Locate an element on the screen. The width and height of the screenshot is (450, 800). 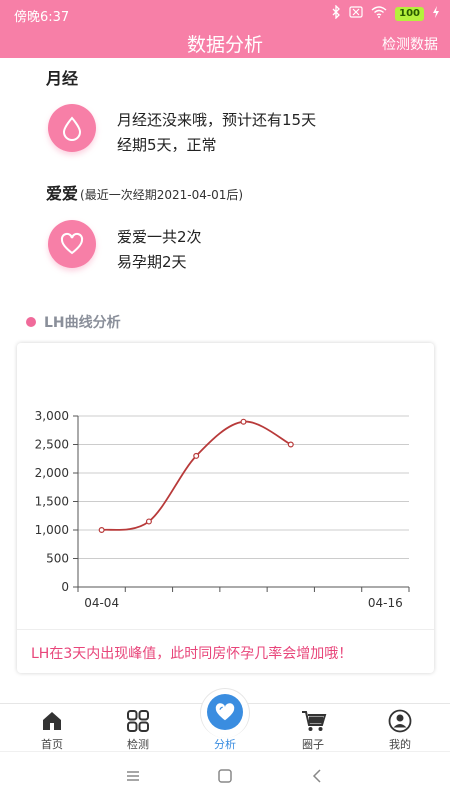
y-tick-label: 2,500 is located at coordinates (52, 445).